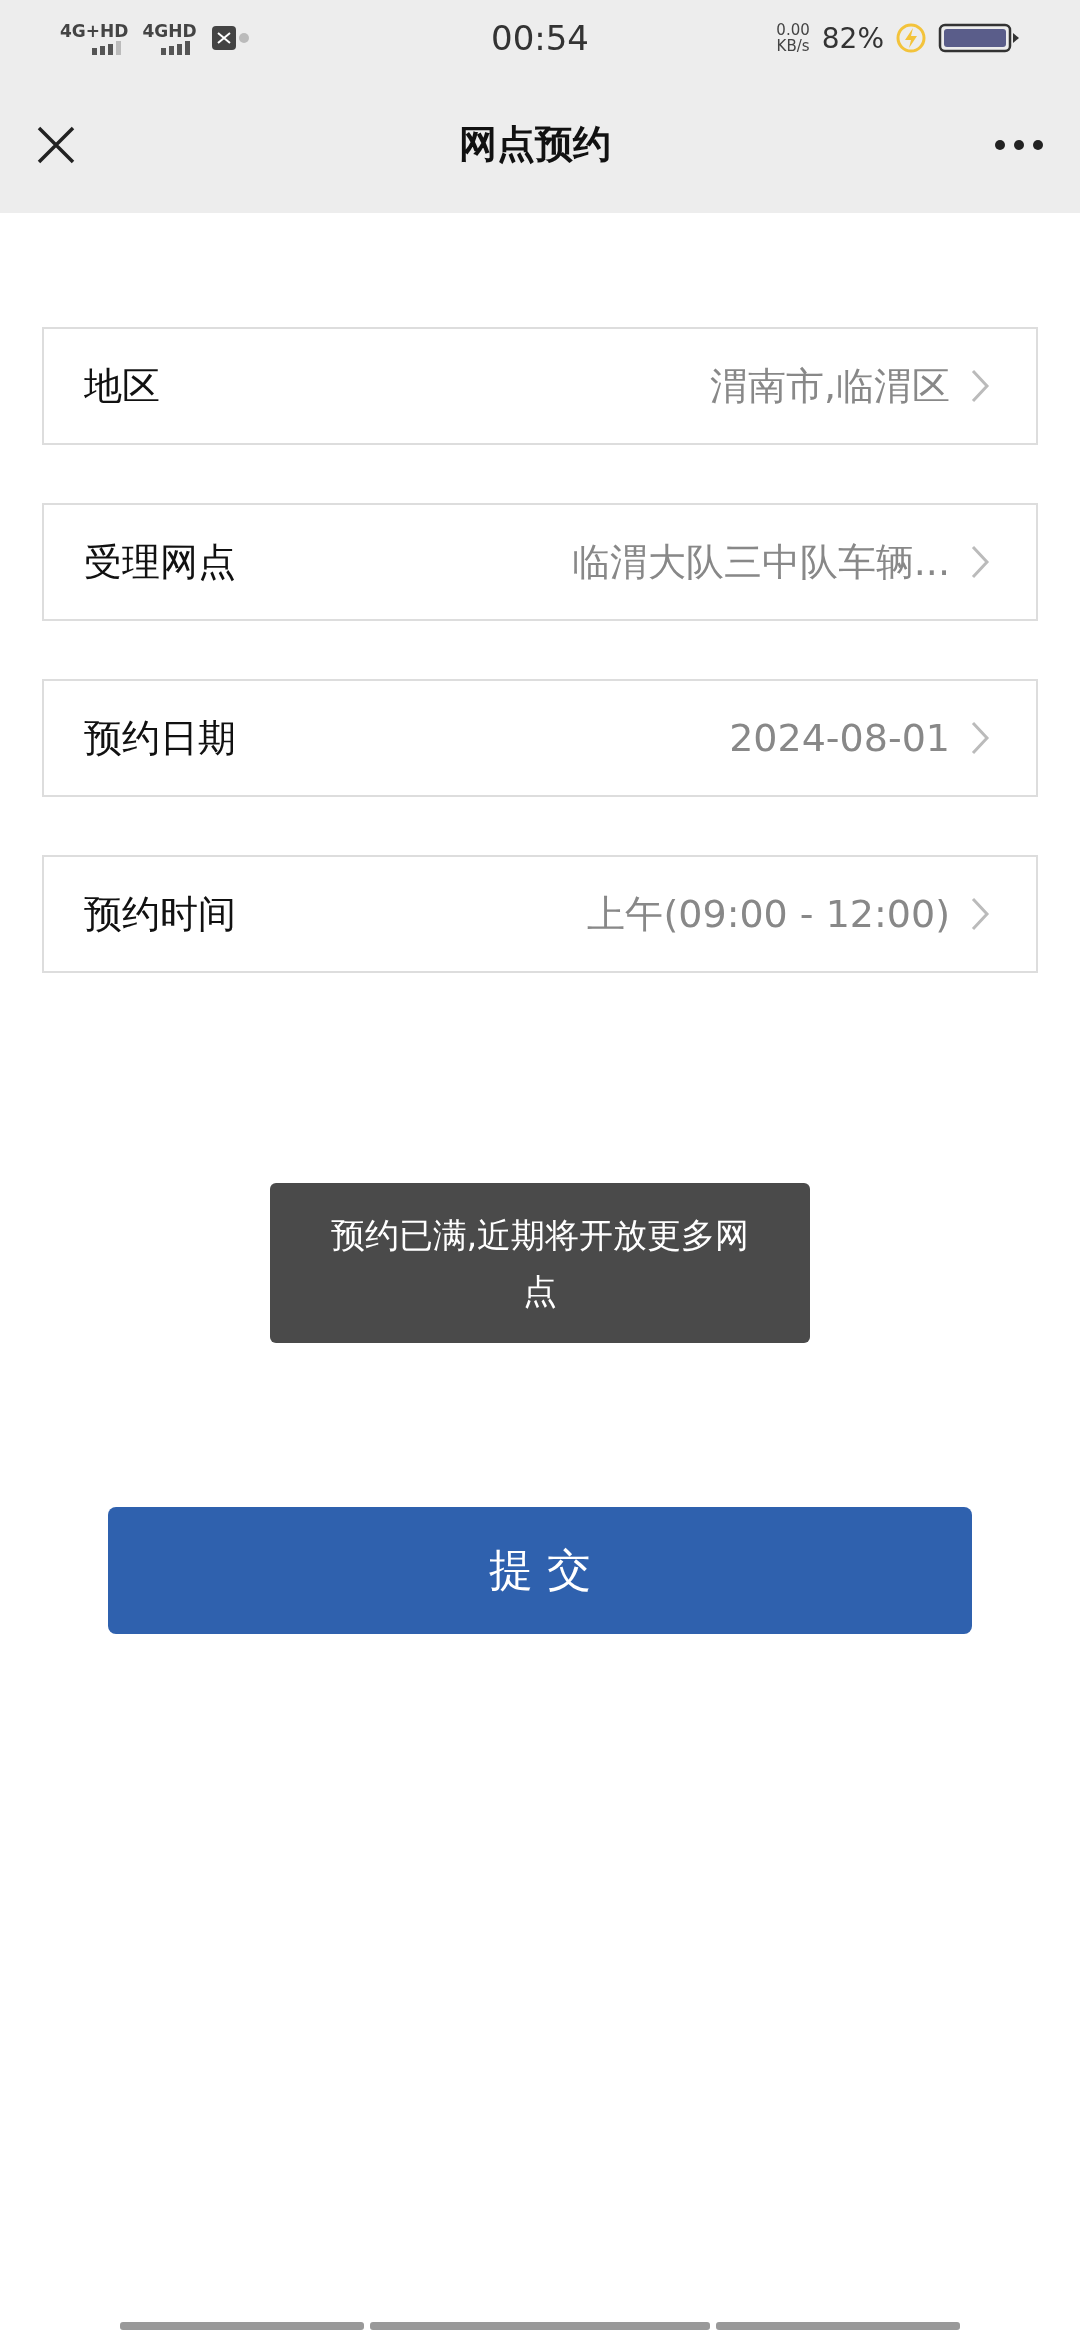 The height and width of the screenshot is (2340, 1080). I want to click on screen-record-icon, so click(229, 38).